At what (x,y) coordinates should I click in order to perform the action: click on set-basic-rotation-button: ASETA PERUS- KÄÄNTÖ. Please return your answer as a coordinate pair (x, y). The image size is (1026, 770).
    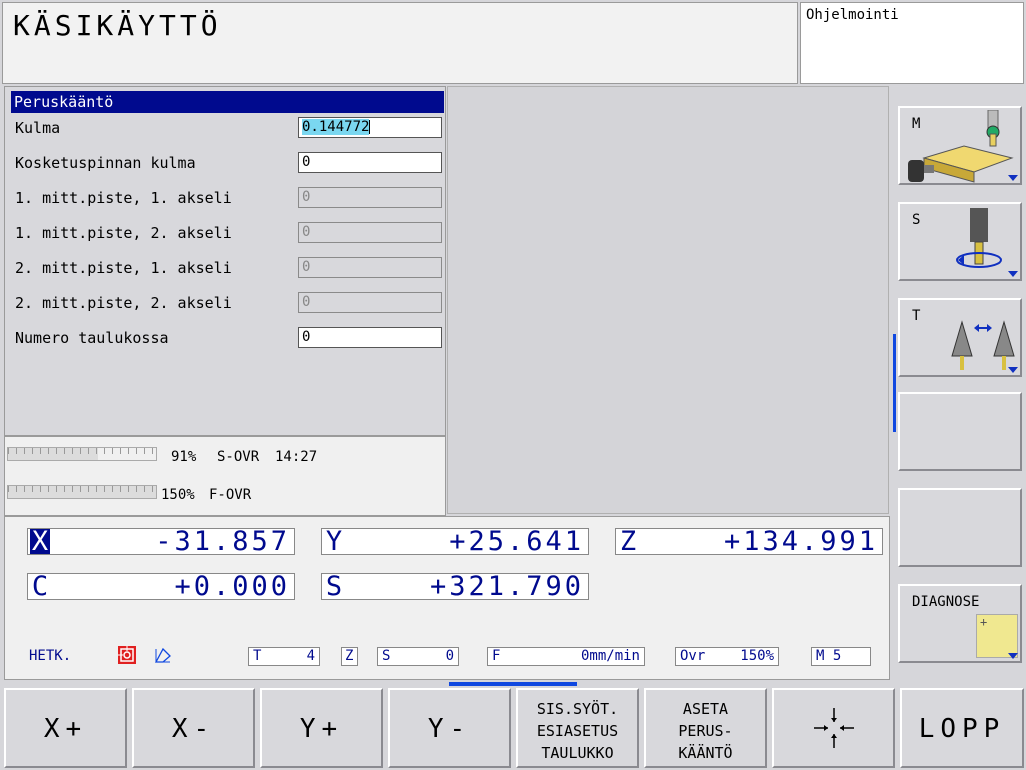
    Looking at the image, I should click on (705, 728).